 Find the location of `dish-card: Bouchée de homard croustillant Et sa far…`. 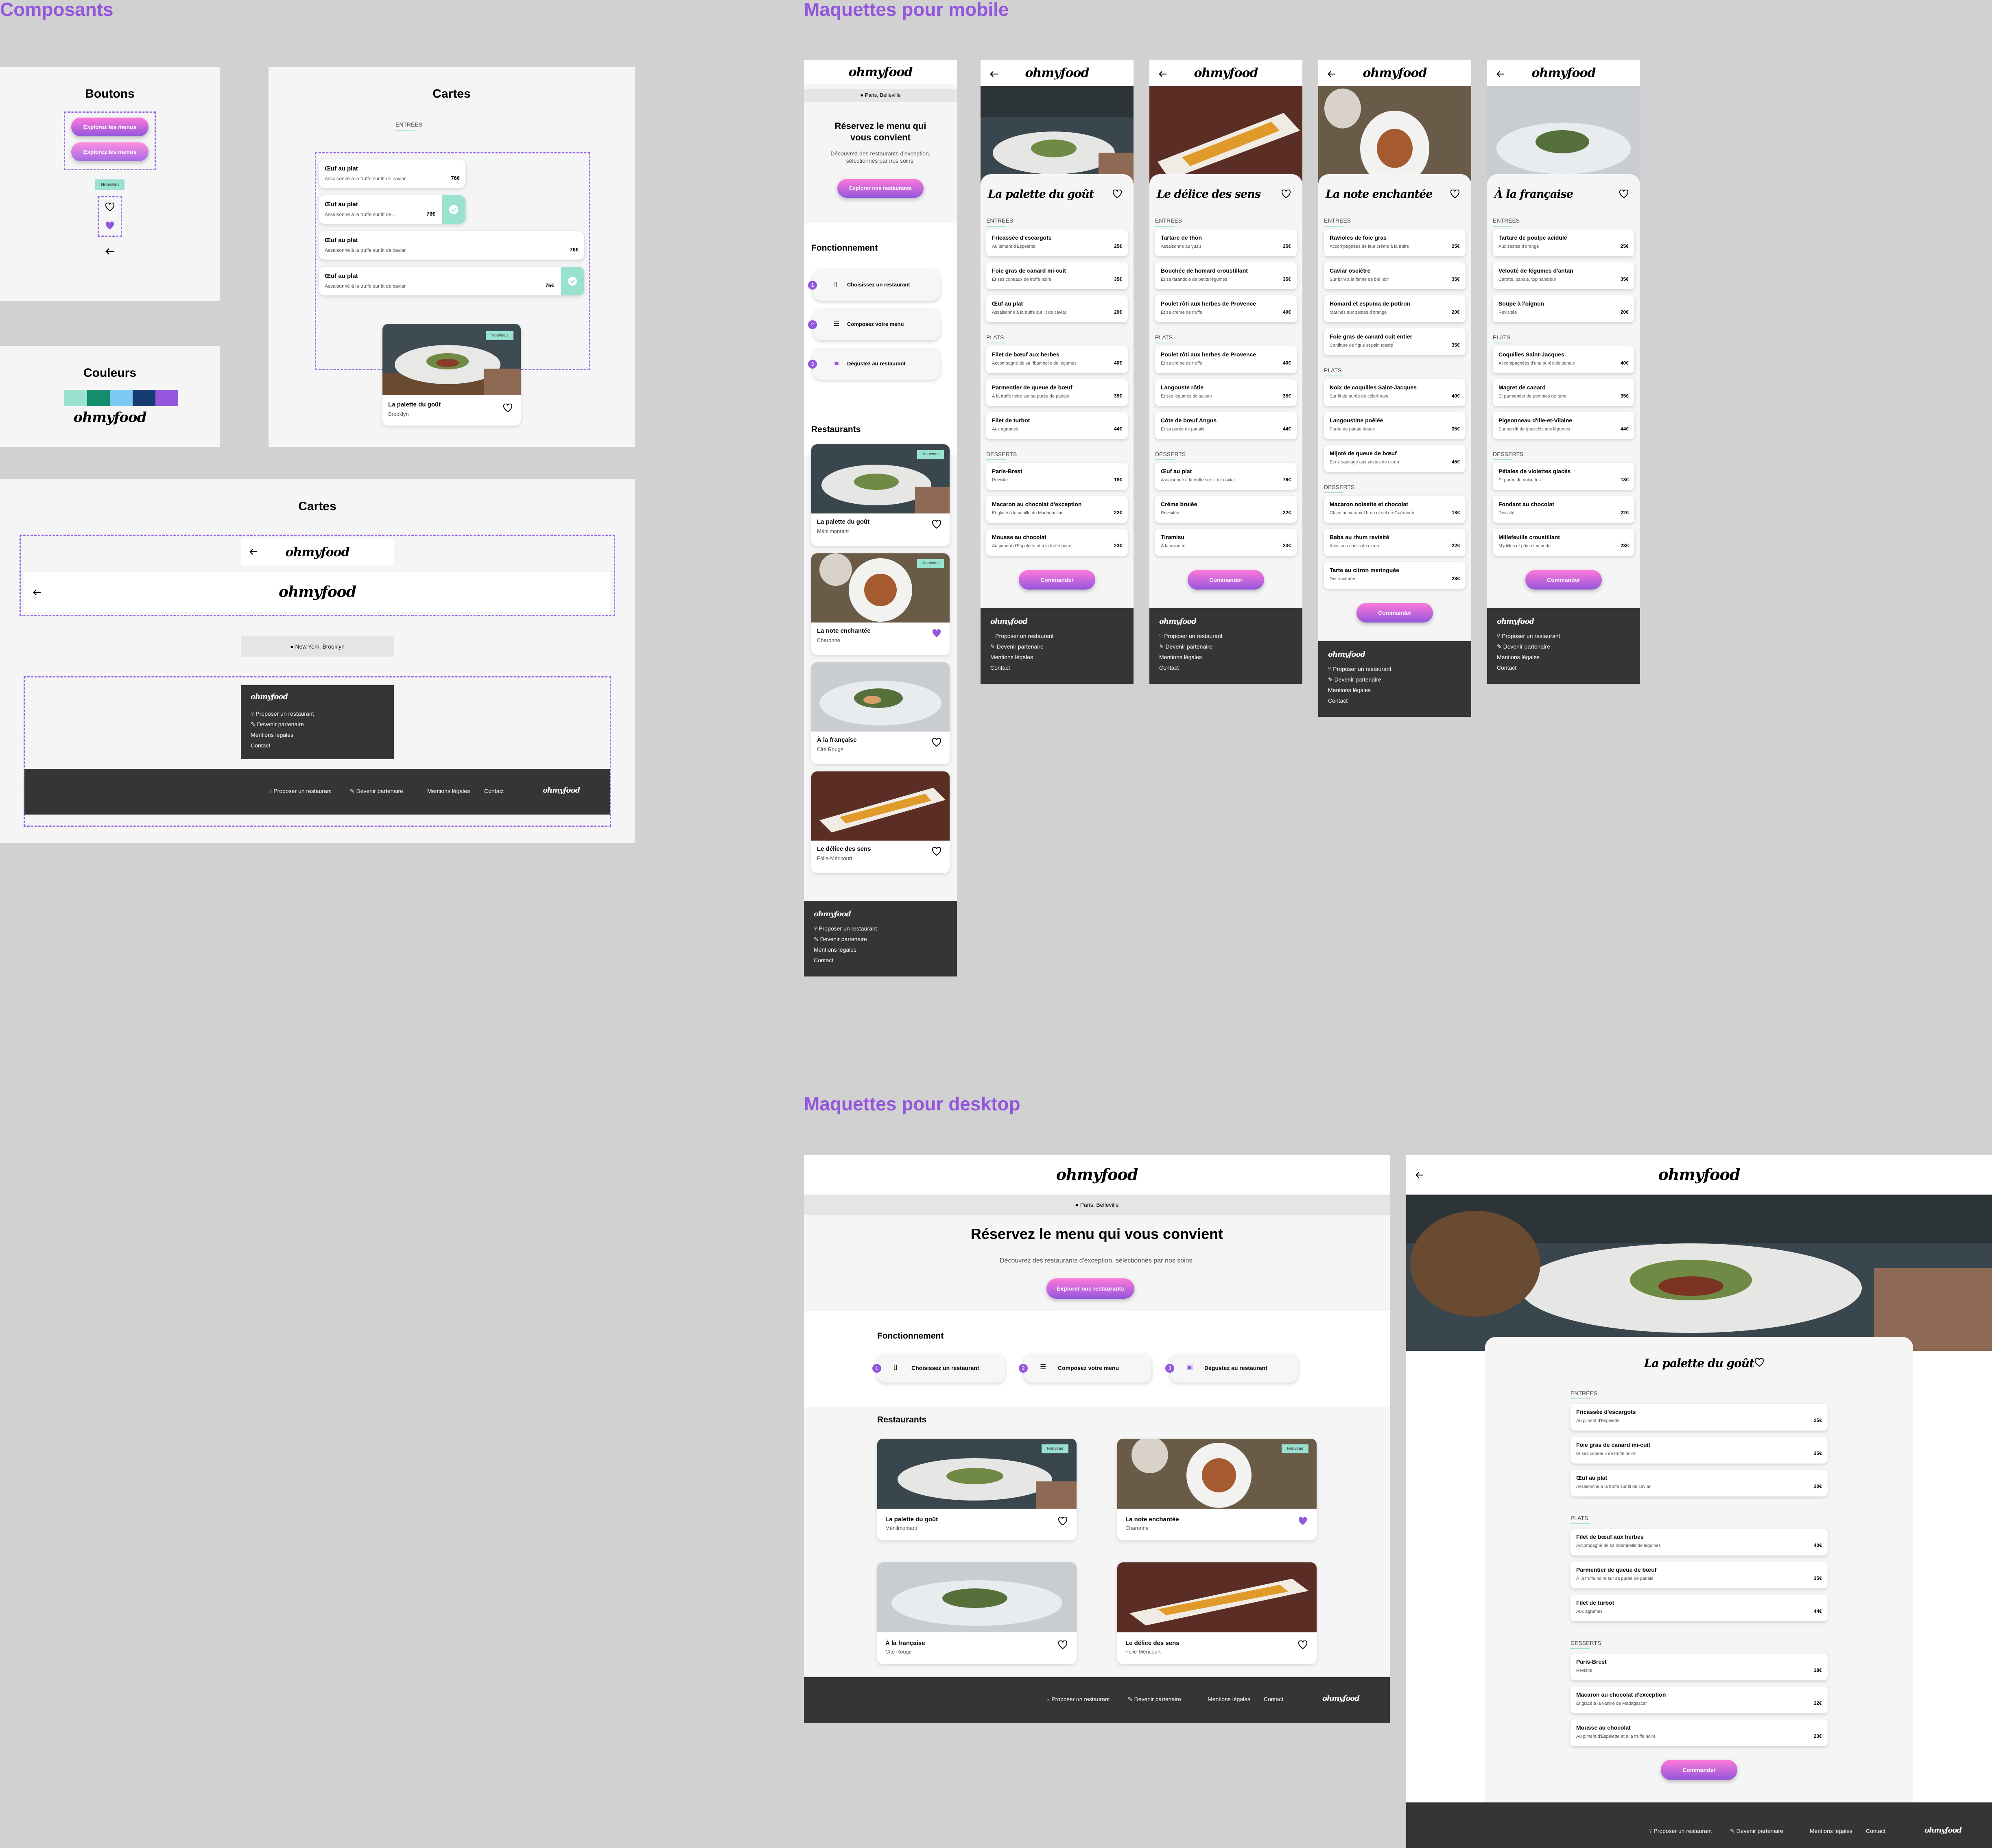

dish-card: Bouchée de homard croustillant Et sa far… is located at coordinates (1226, 276).